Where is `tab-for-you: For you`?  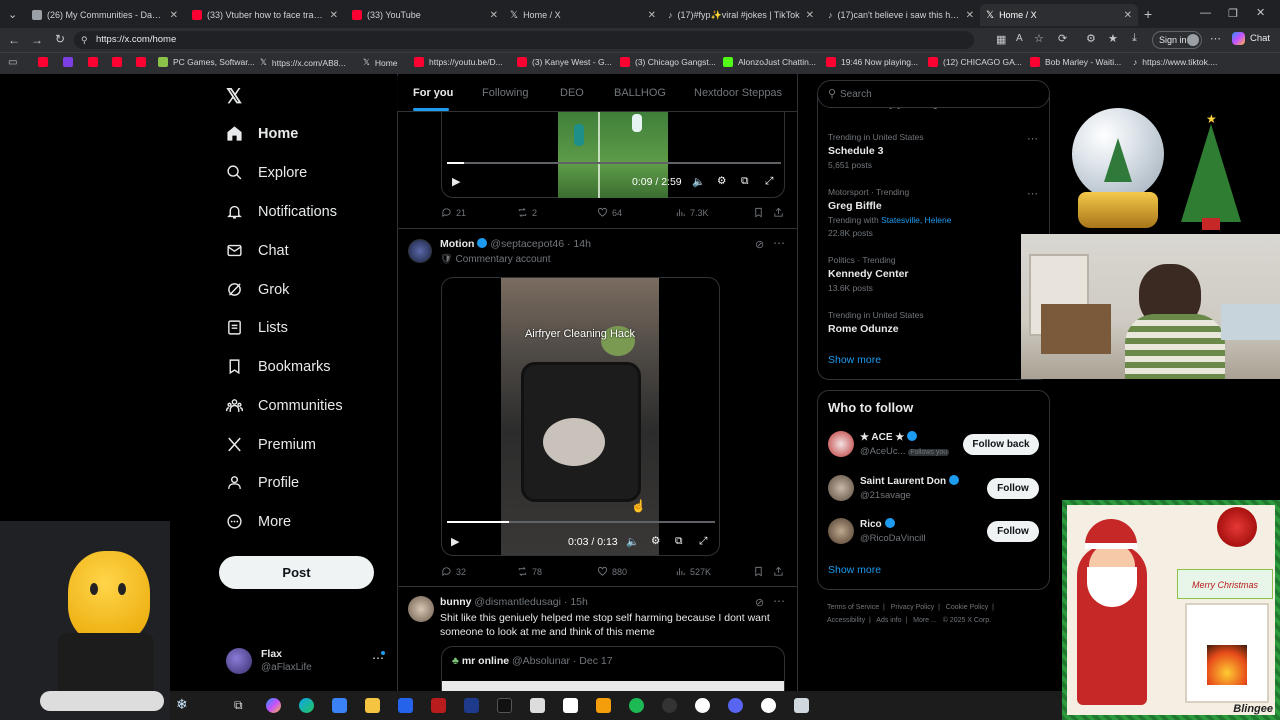 tab-for-you: For you is located at coordinates (433, 93).